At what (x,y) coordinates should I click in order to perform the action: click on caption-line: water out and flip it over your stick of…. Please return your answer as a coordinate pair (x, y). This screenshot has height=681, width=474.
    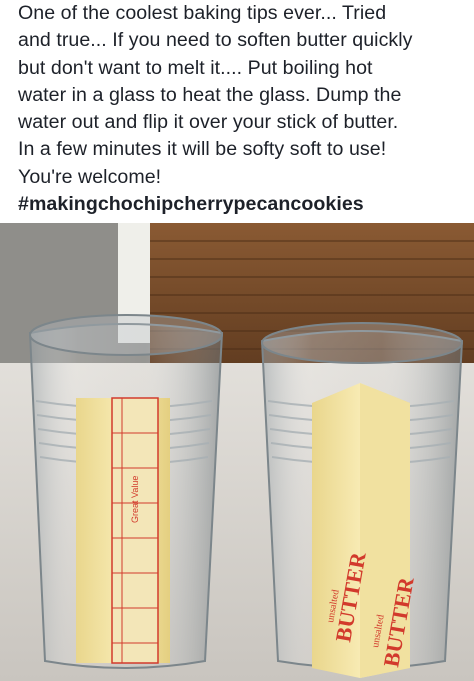
    Looking at the image, I should click on (208, 122).